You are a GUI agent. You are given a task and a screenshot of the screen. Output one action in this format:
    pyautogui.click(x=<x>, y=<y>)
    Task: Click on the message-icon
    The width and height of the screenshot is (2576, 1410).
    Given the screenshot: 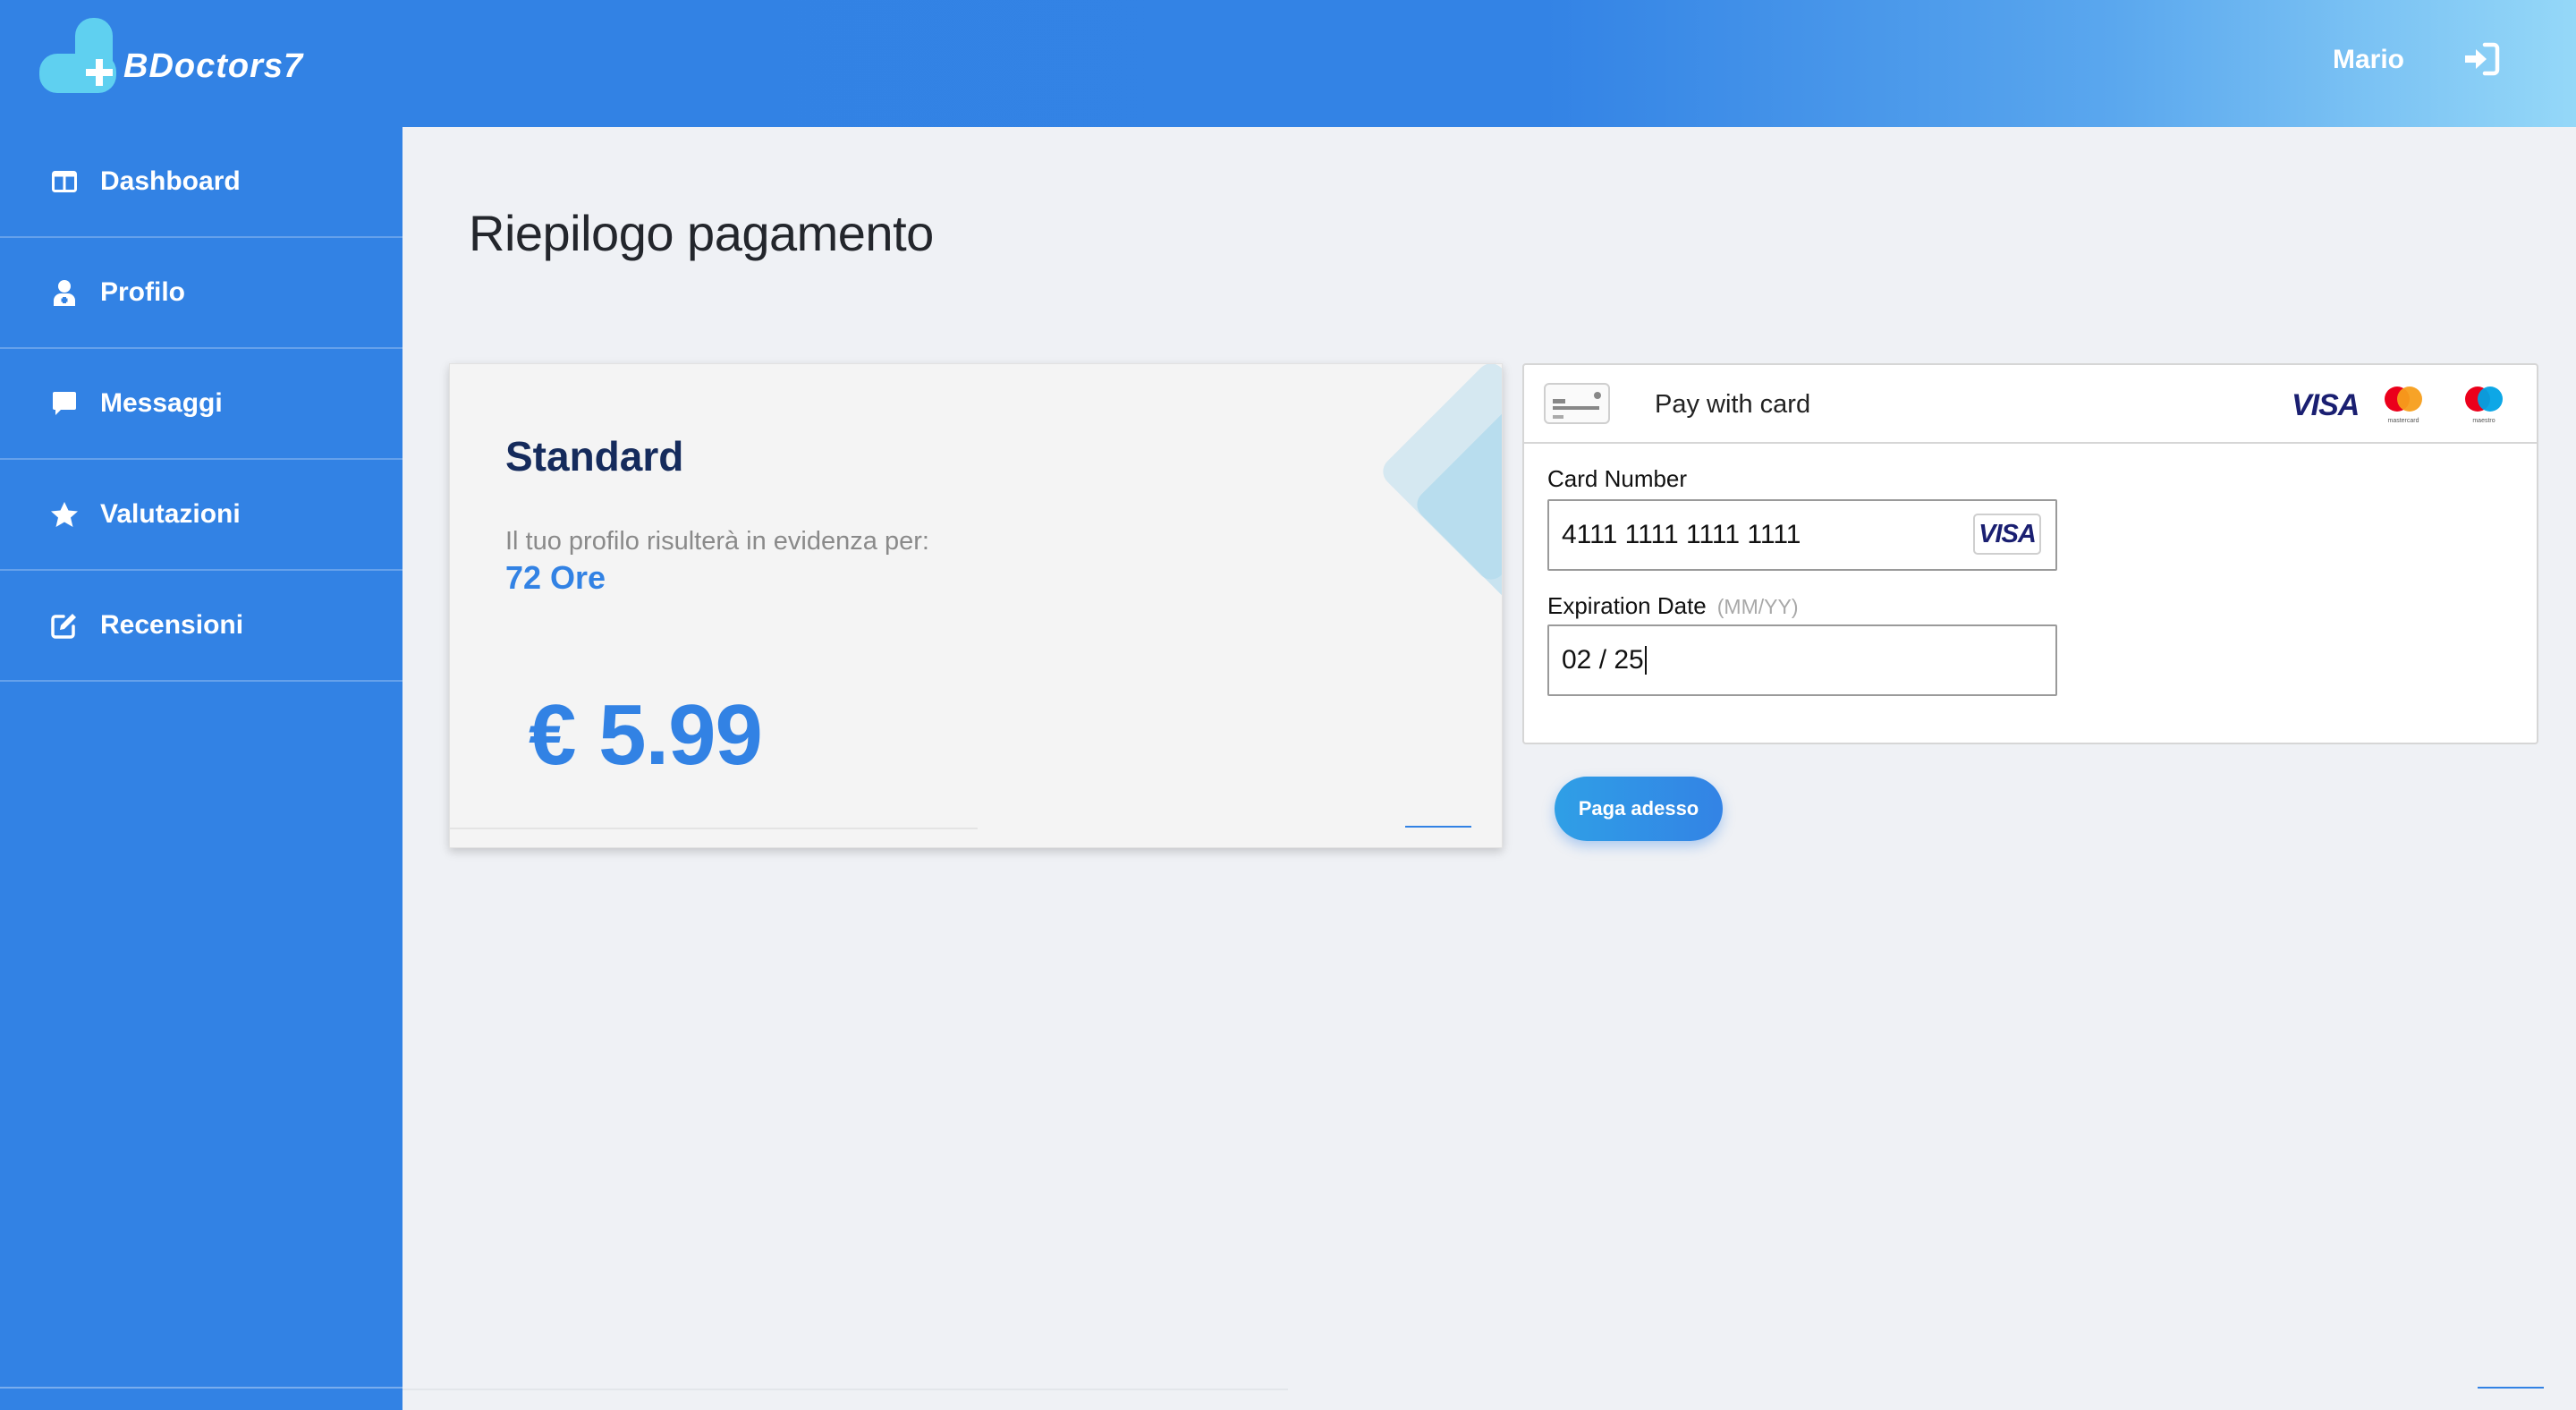 What is the action you would take?
    pyautogui.click(x=64, y=404)
    